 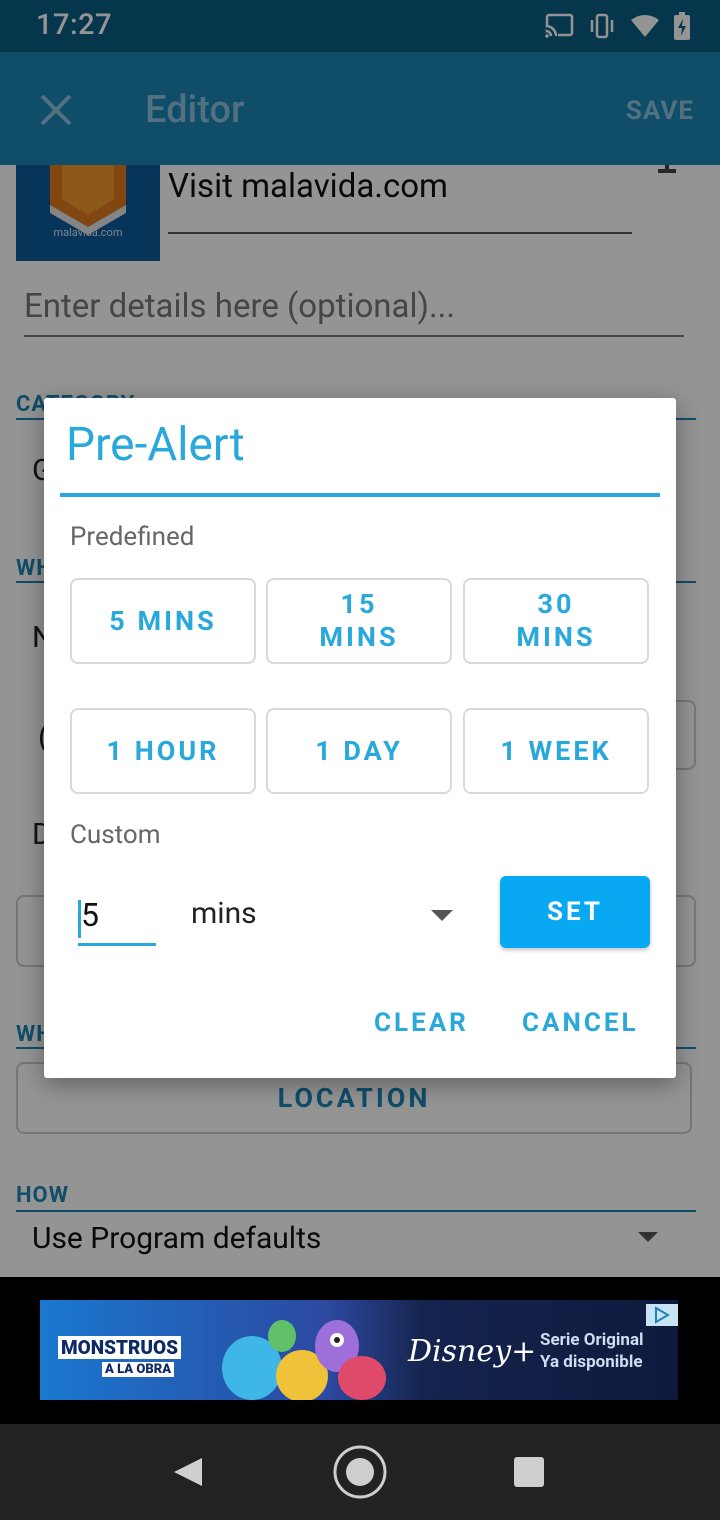 I want to click on custom-value-underline, so click(x=117, y=944).